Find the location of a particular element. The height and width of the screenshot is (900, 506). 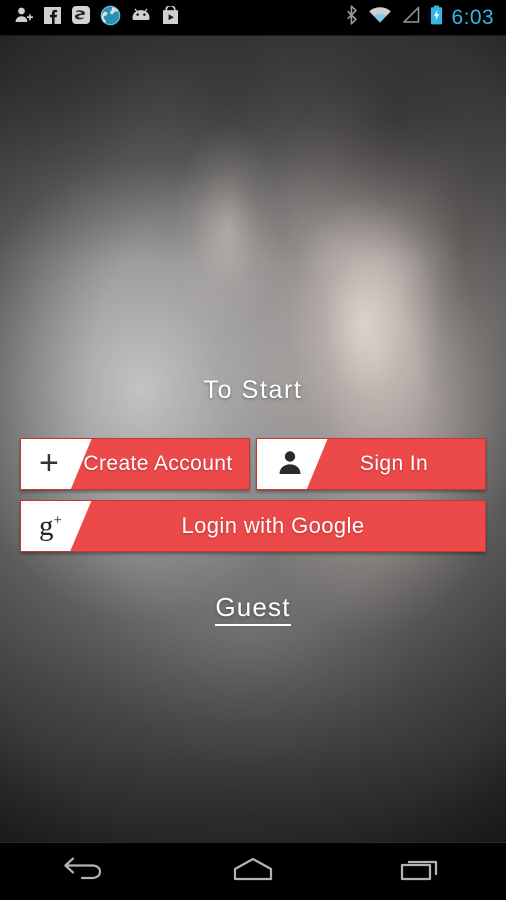

guest-link: Guest is located at coordinates (253, 609).